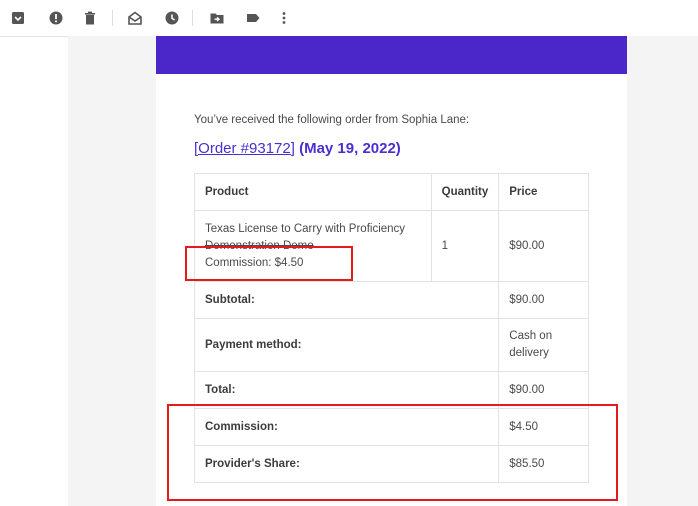 The width and height of the screenshot is (698, 506). Describe the element at coordinates (297, 148) in the screenshot. I see `order-heading: [Order #93172] (May 19, 2022)` at that location.